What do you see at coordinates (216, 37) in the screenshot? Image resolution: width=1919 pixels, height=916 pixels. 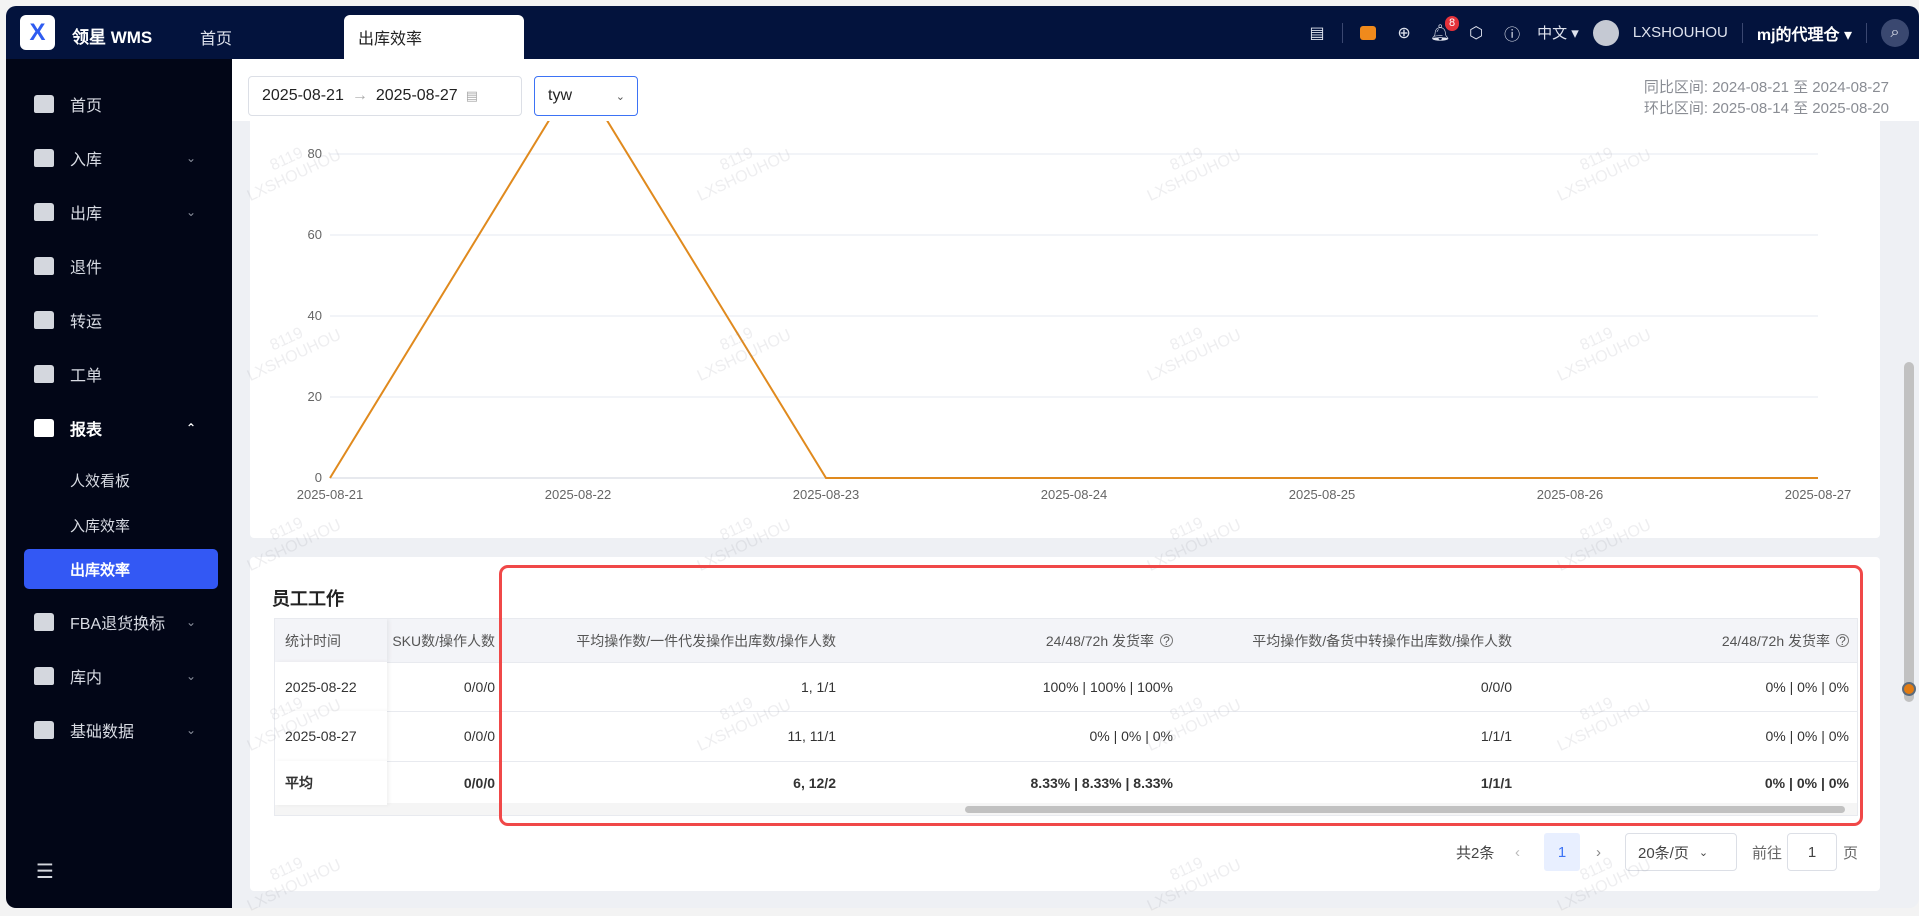 I see `tab-home: 首页` at bounding box center [216, 37].